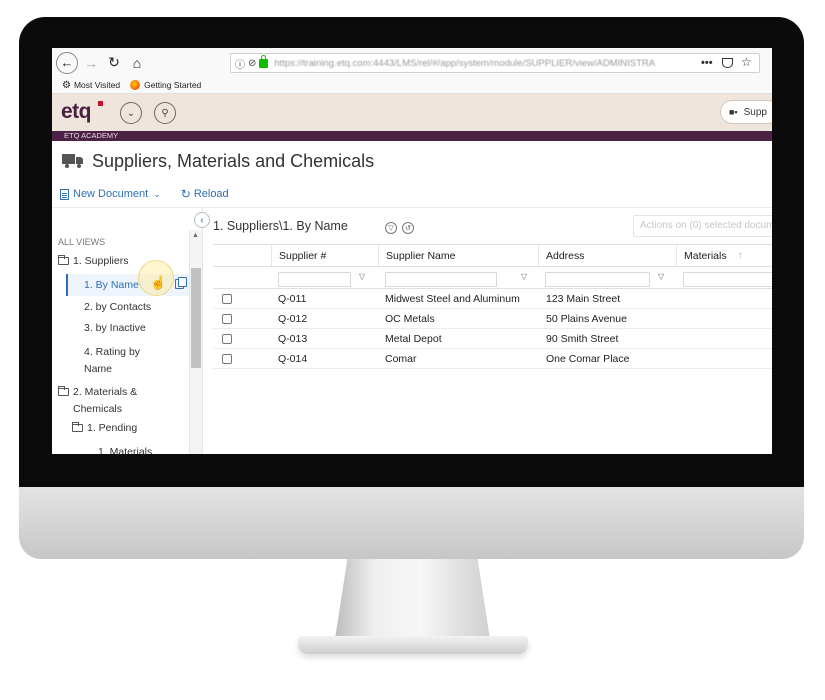  Describe the element at coordinates (66, 85) in the screenshot. I see `gear-icon: ⚙` at that location.